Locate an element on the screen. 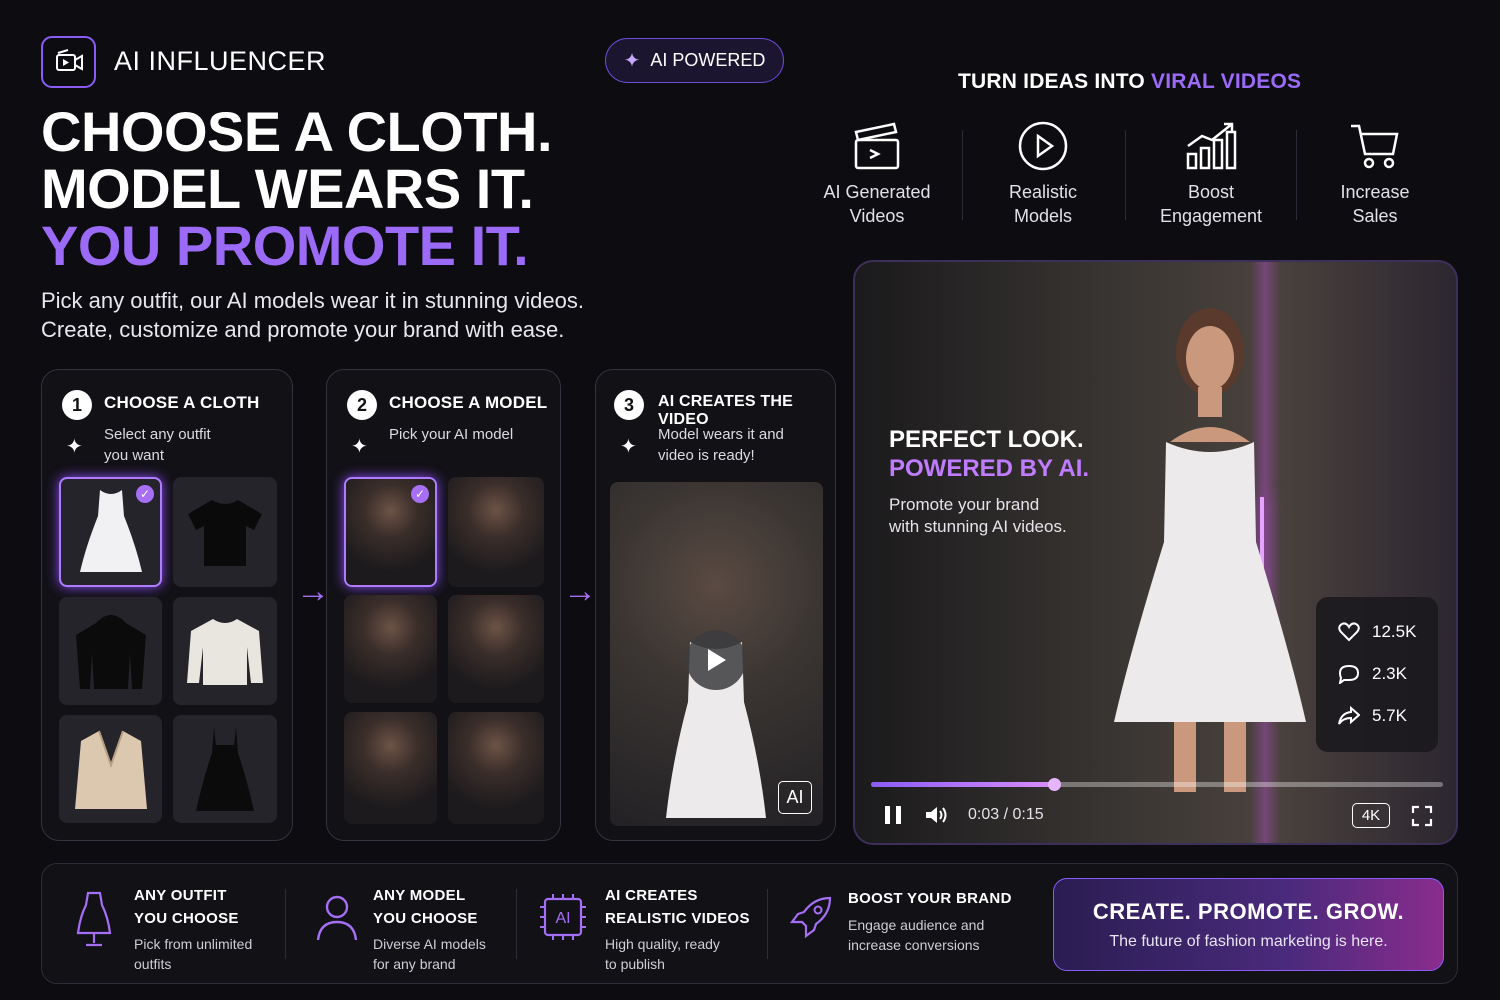 The width and height of the screenshot is (1500, 1000). benefit-title: ANY OUTFIT YOU CHOOSE is located at coordinates (186, 907).